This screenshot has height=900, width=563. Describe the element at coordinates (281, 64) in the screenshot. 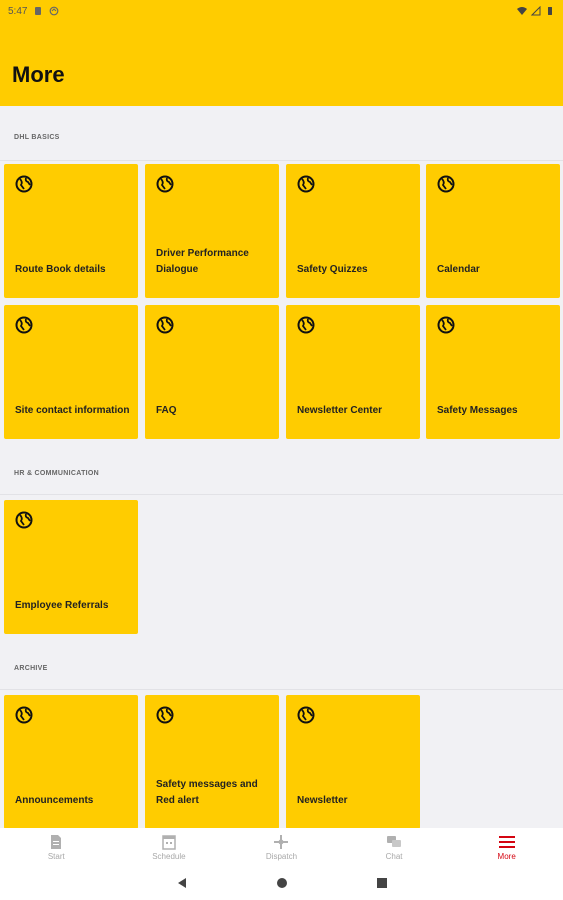

I see `app-header: More` at that location.